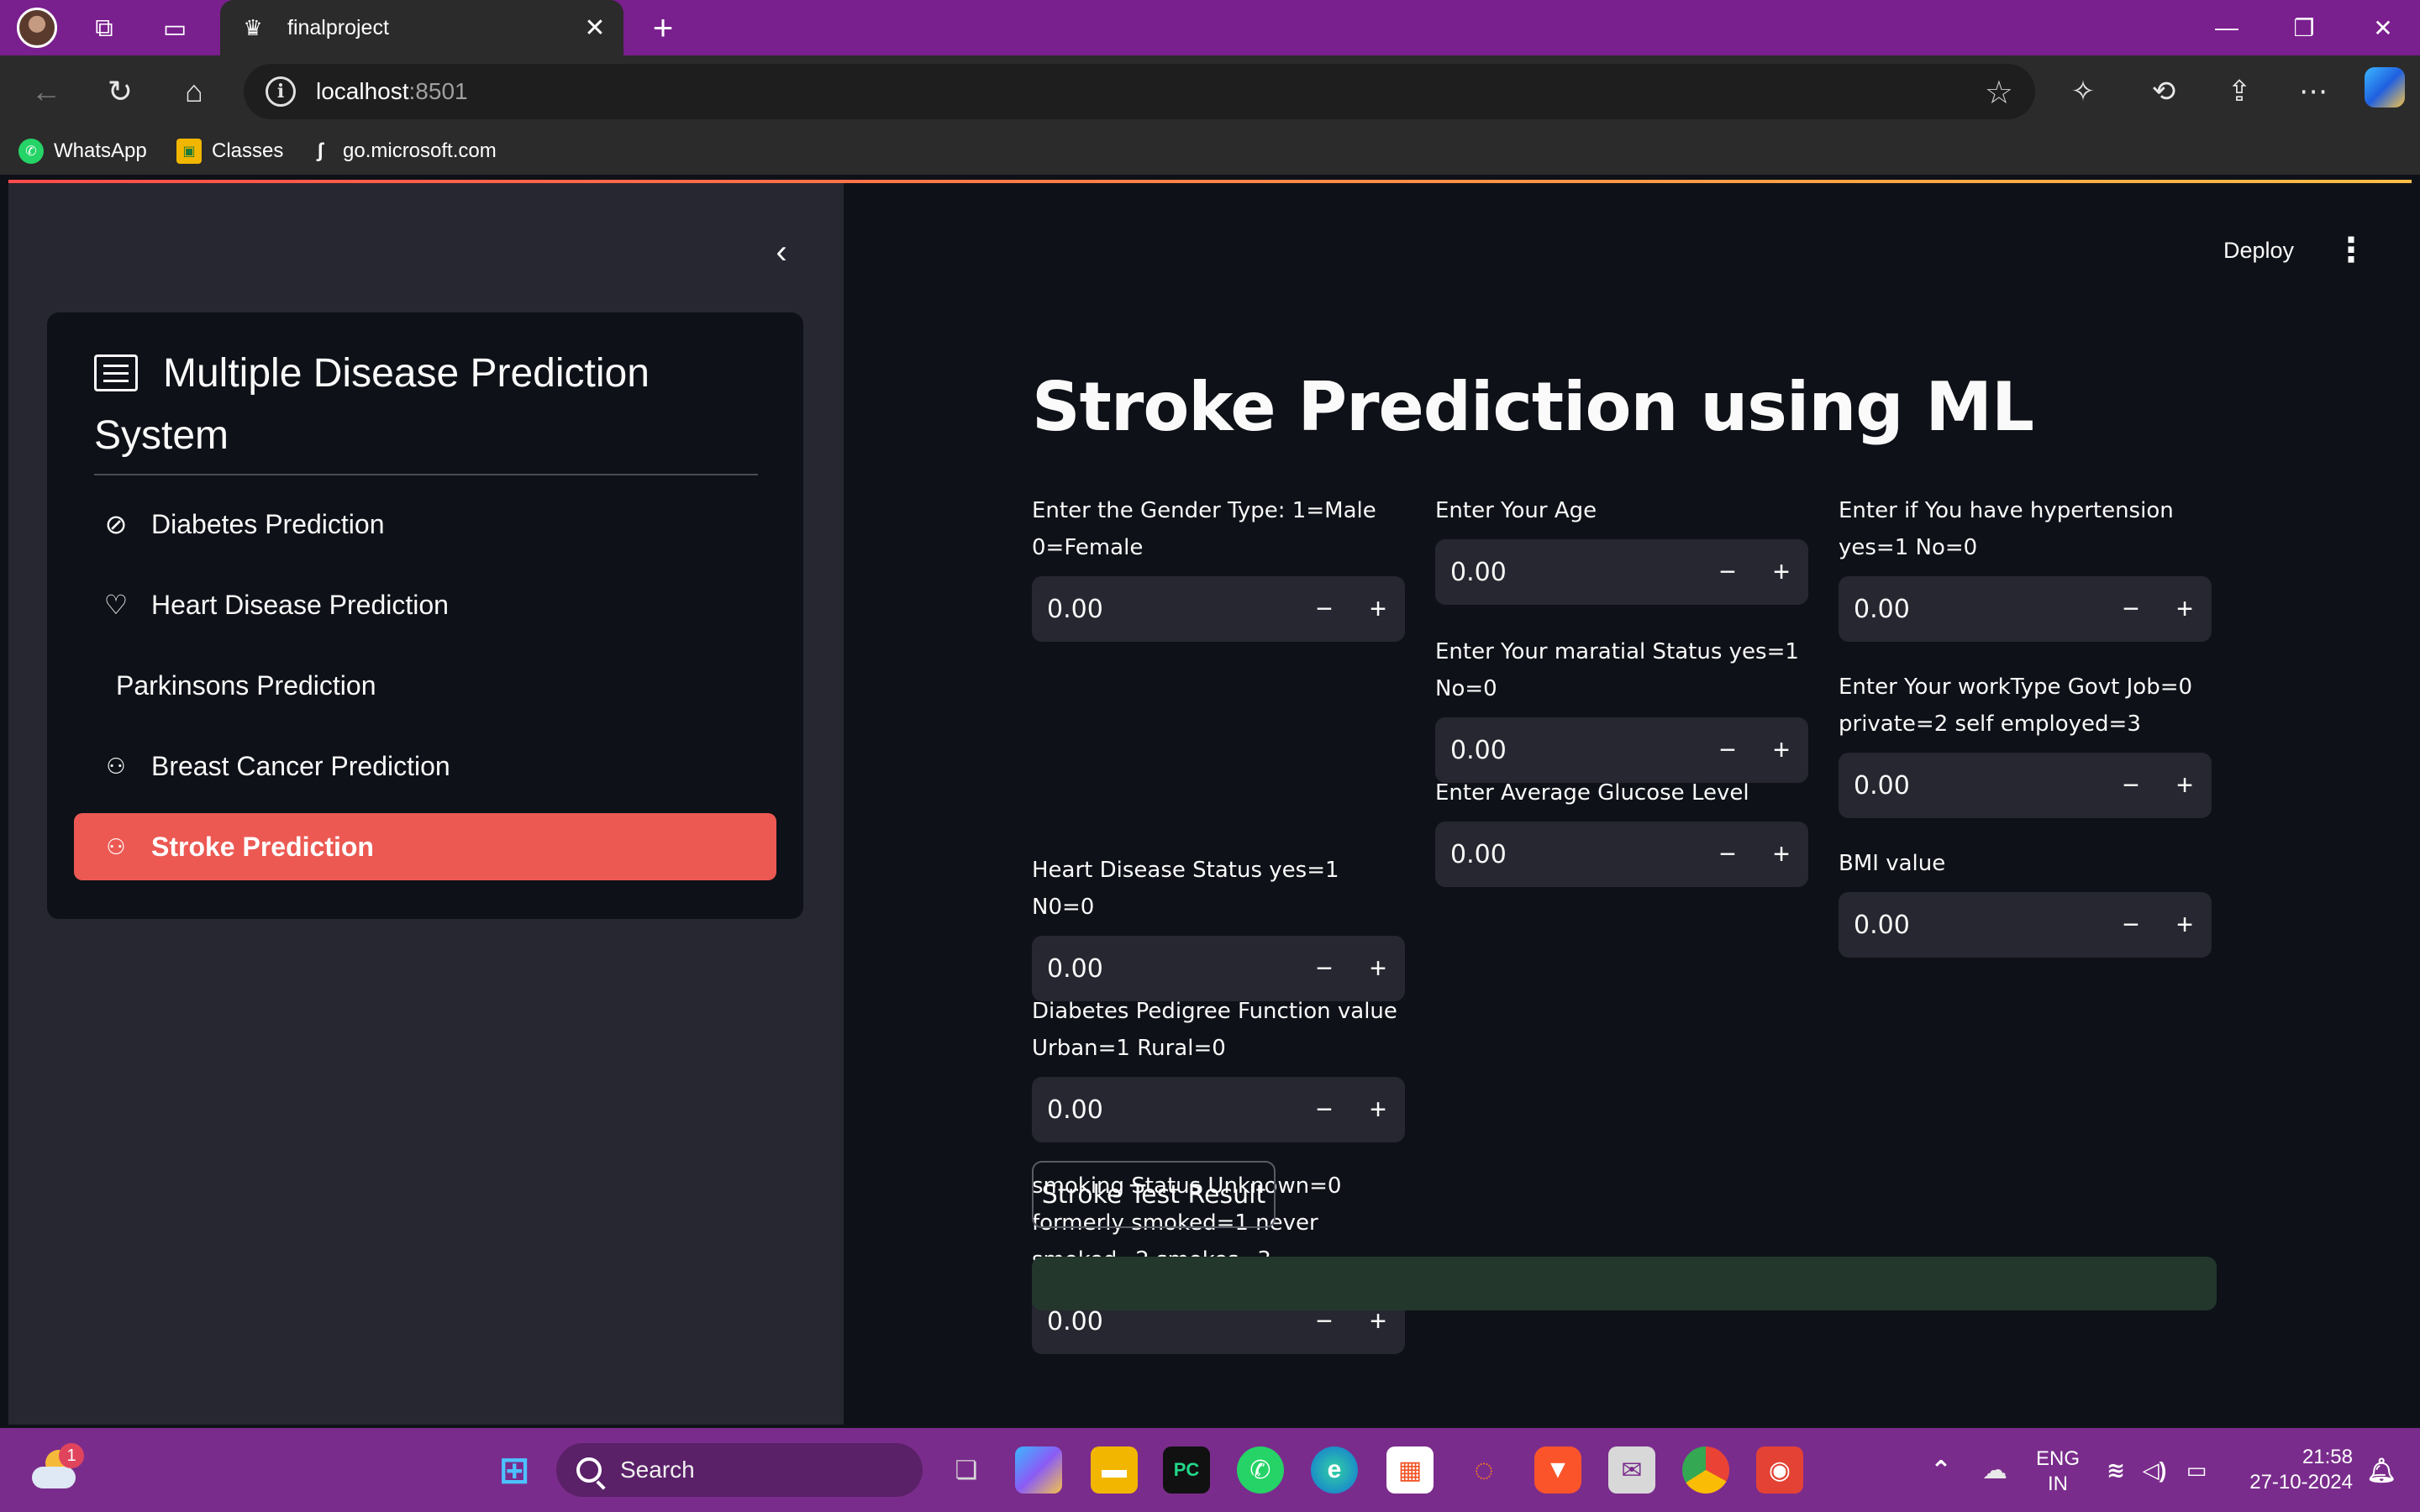  Describe the element at coordinates (2258, 250) in the screenshot. I see `deploy-button: Deploy` at that location.